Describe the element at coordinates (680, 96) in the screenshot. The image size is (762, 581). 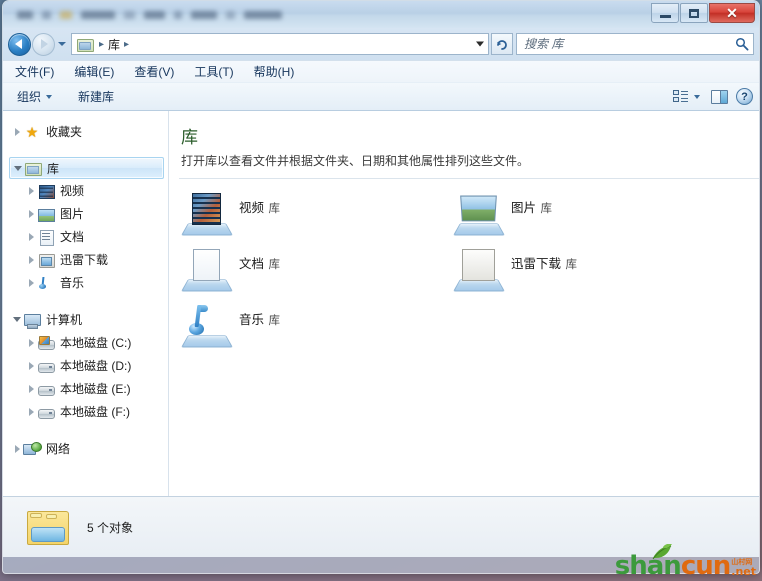
I see `view-list-icon` at that location.